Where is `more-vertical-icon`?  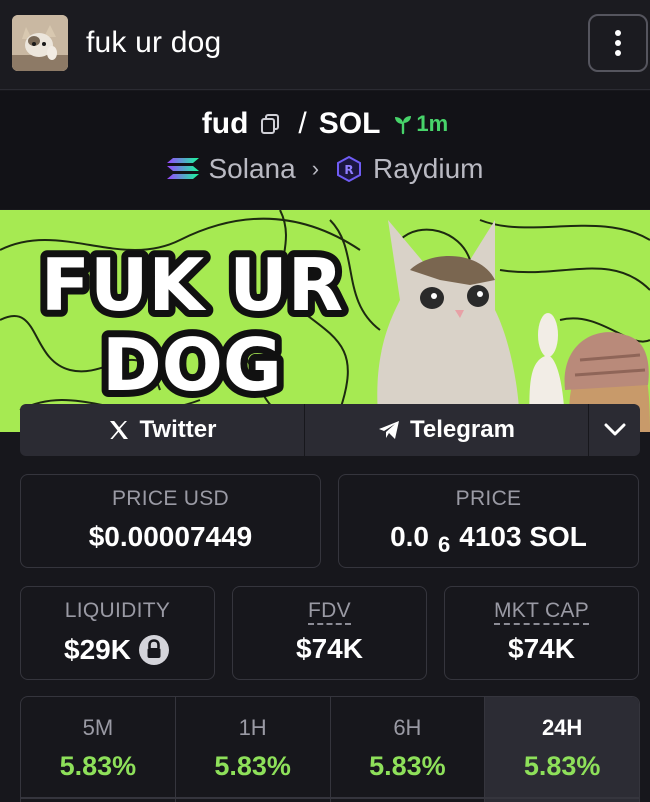 more-vertical-icon is located at coordinates (618, 33).